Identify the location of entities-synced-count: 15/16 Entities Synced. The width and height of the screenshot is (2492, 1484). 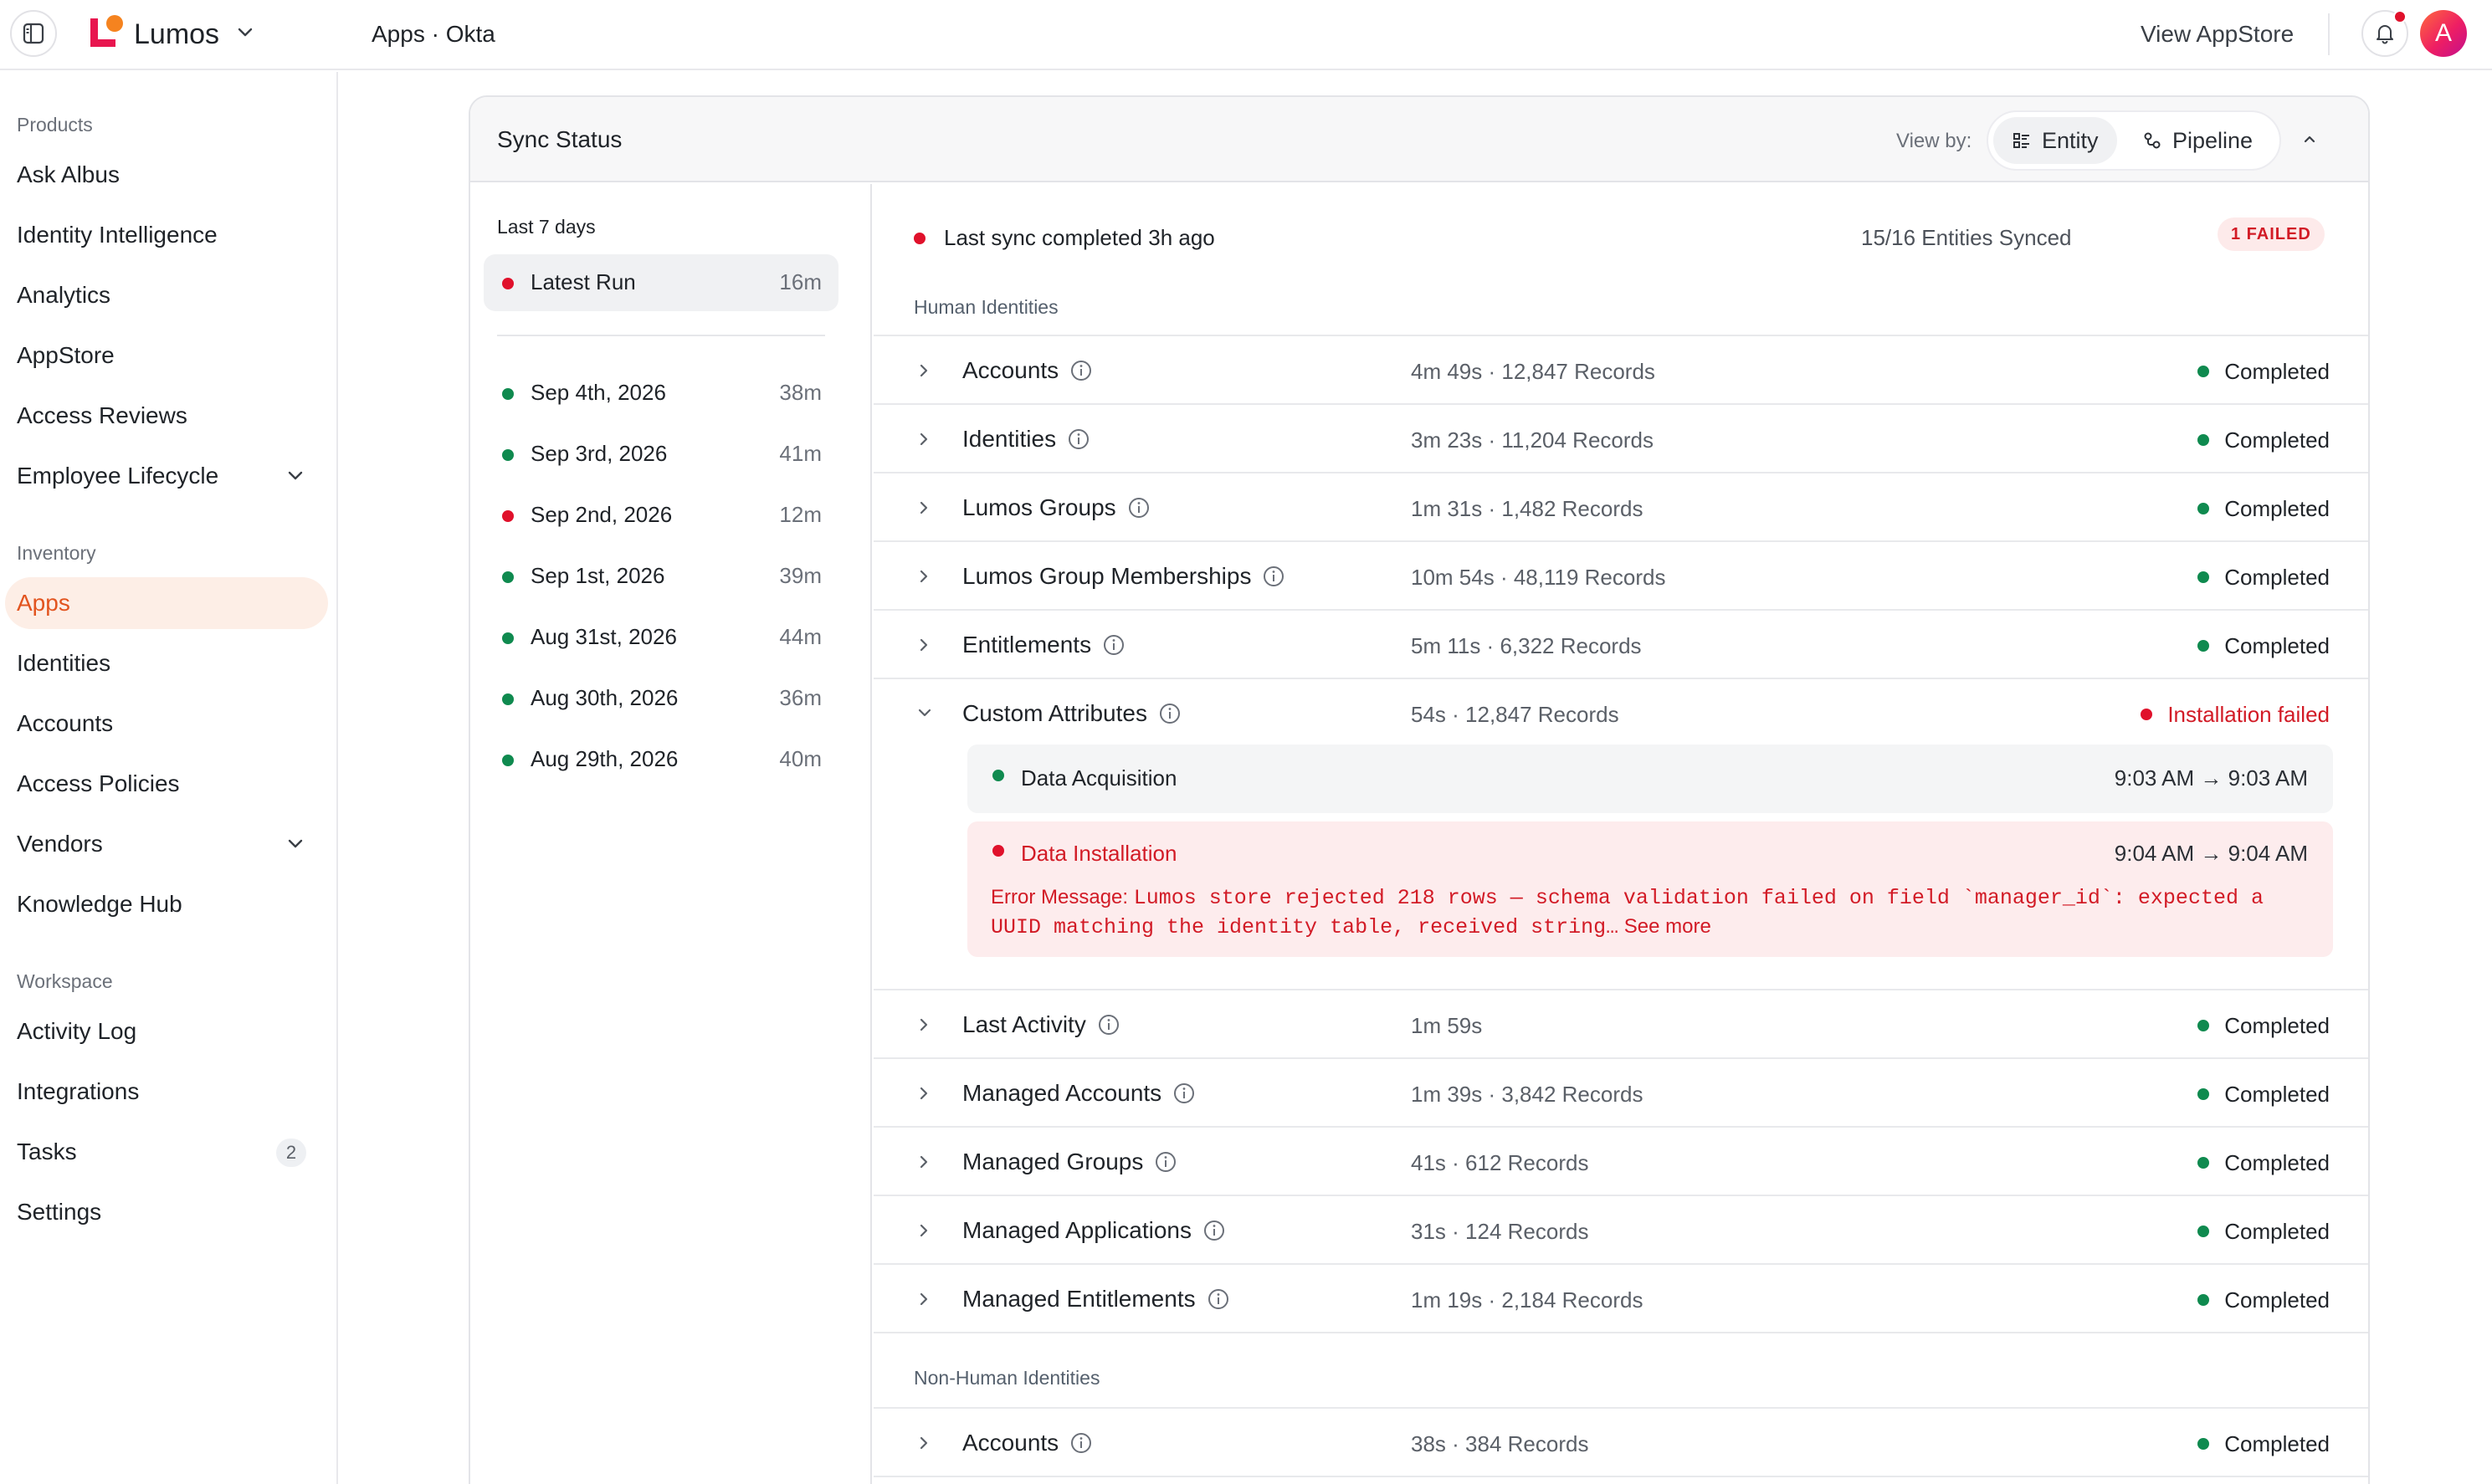
(1967, 237).